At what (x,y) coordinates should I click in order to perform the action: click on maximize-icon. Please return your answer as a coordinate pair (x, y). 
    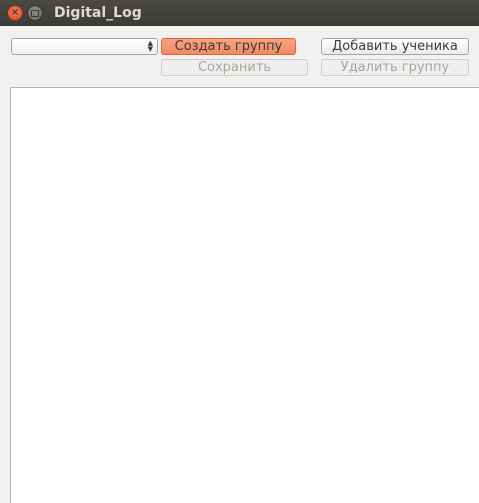
    Looking at the image, I should click on (35, 13).